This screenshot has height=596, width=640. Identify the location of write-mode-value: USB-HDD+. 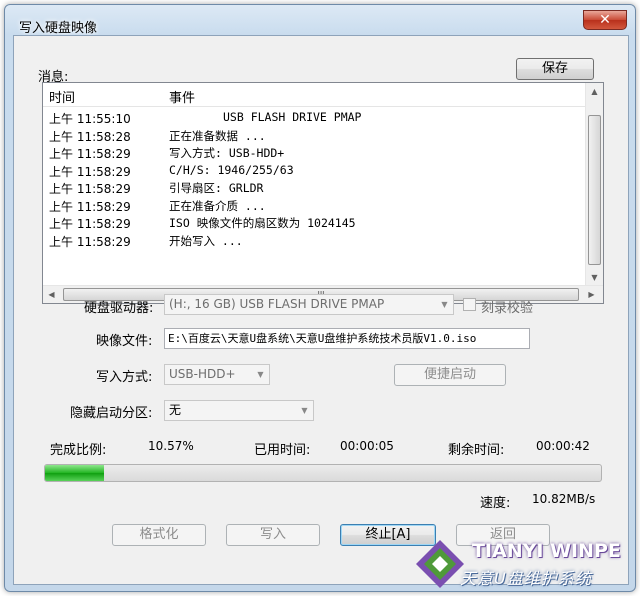
(202, 374).